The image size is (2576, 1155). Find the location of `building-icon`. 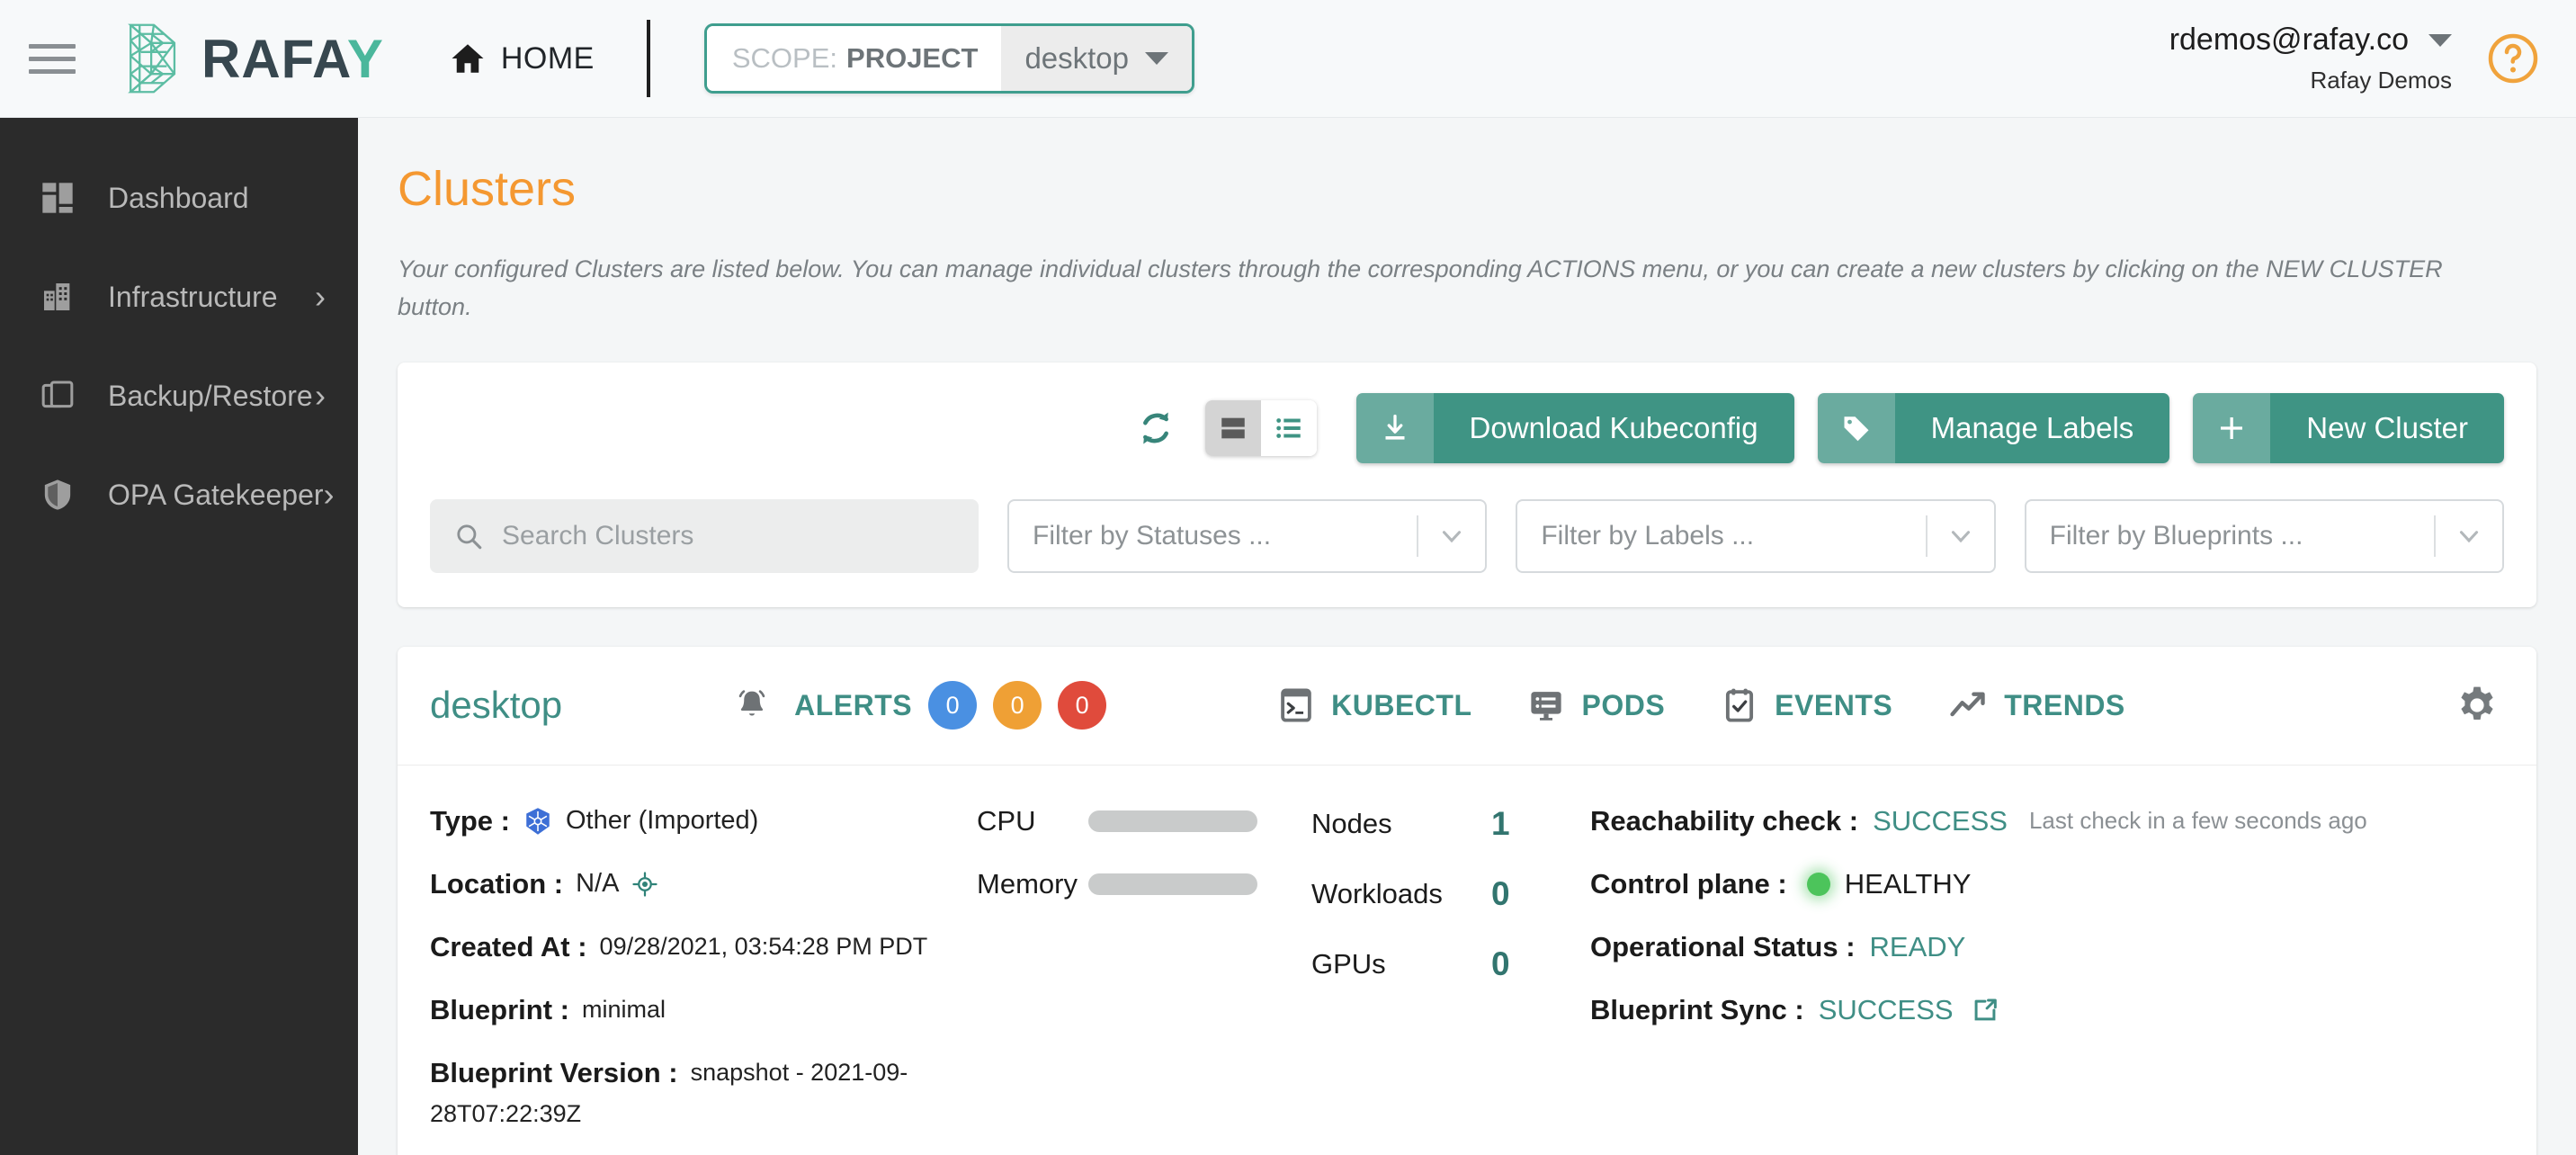

building-icon is located at coordinates (57, 297).